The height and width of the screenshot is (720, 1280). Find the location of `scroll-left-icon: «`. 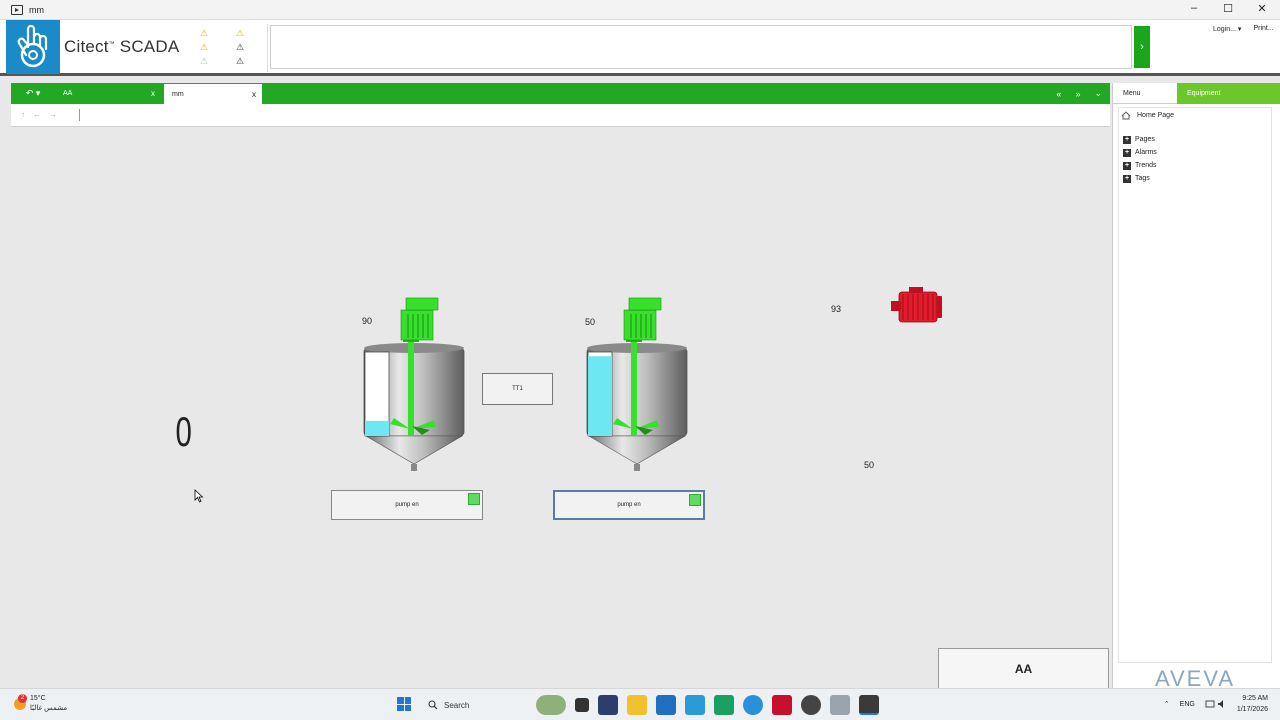

scroll-left-icon: « is located at coordinates (1058, 94).